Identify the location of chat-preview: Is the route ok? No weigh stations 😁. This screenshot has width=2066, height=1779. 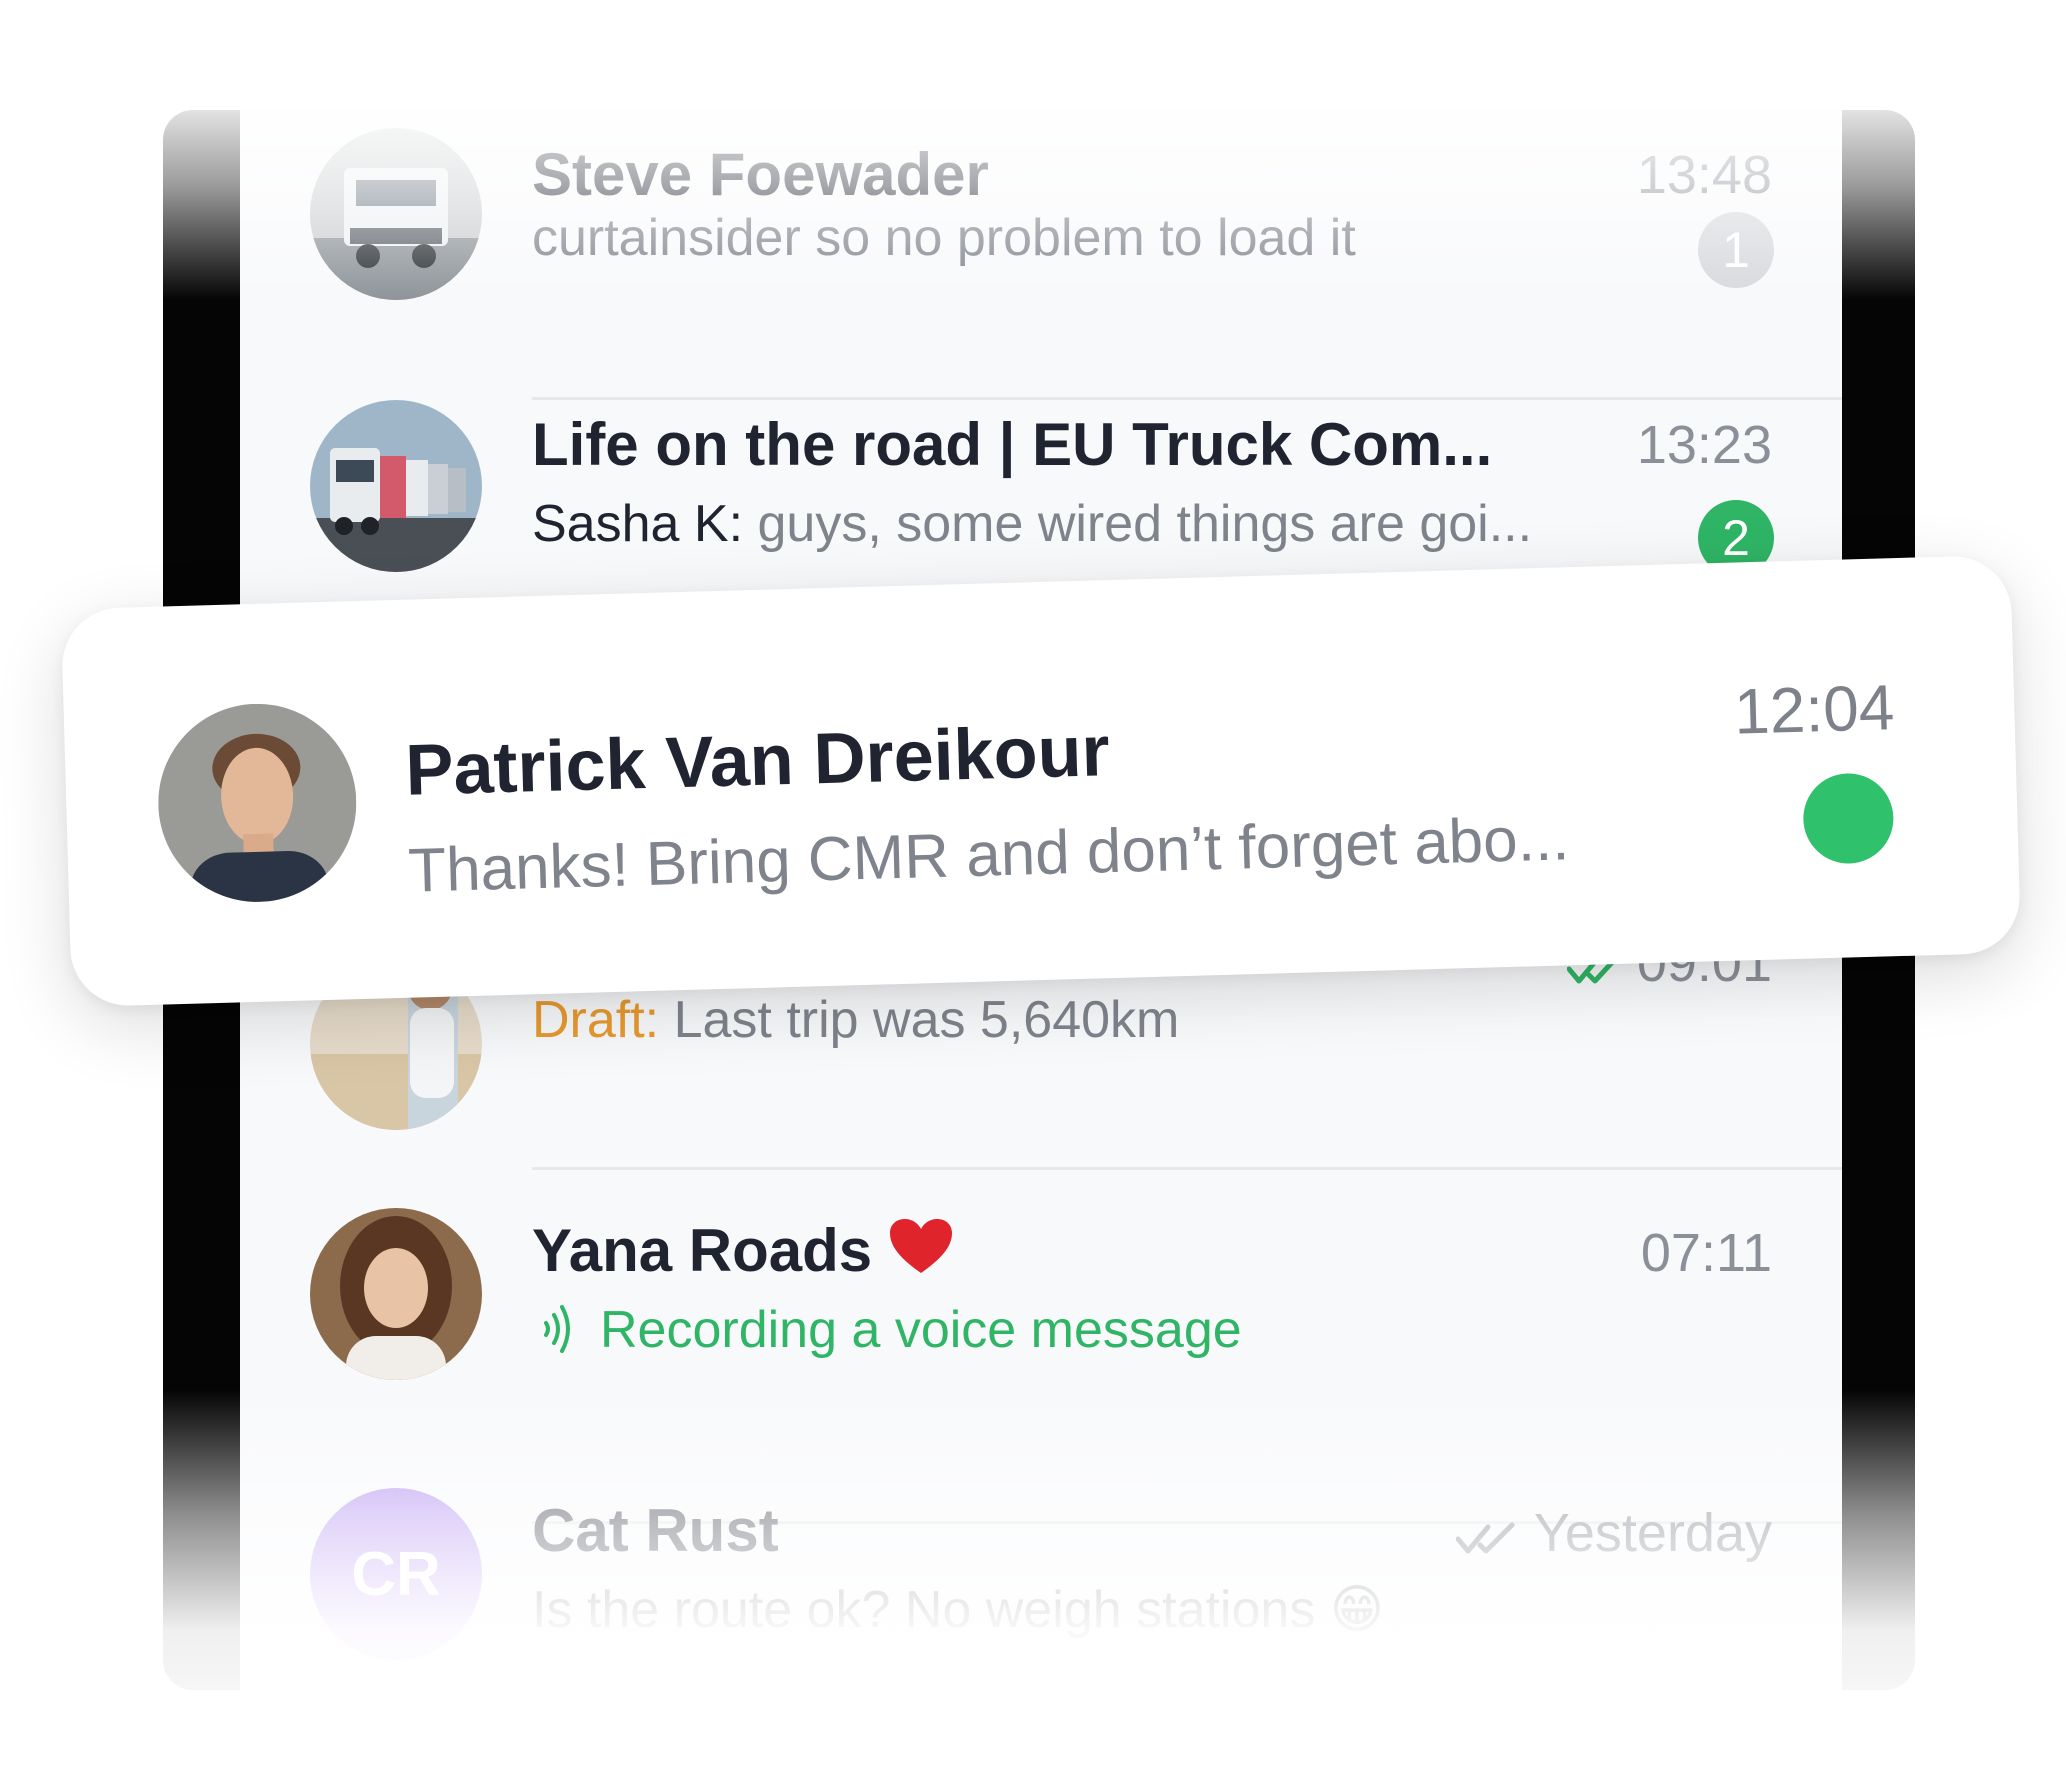
(958, 1610).